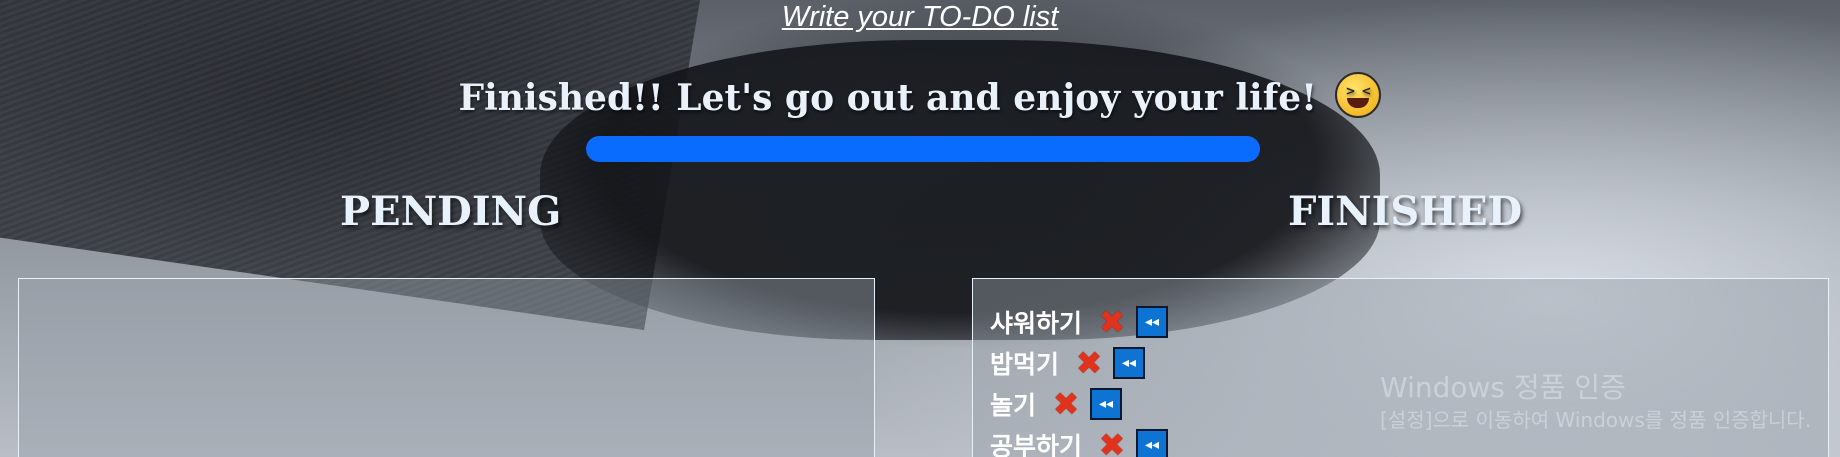 The height and width of the screenshot is (457, 1840). What do you see at coordinates (1036, 444) in the screenshot?
I see `task-label: 공부하기` at bounding box center [1036, 444].